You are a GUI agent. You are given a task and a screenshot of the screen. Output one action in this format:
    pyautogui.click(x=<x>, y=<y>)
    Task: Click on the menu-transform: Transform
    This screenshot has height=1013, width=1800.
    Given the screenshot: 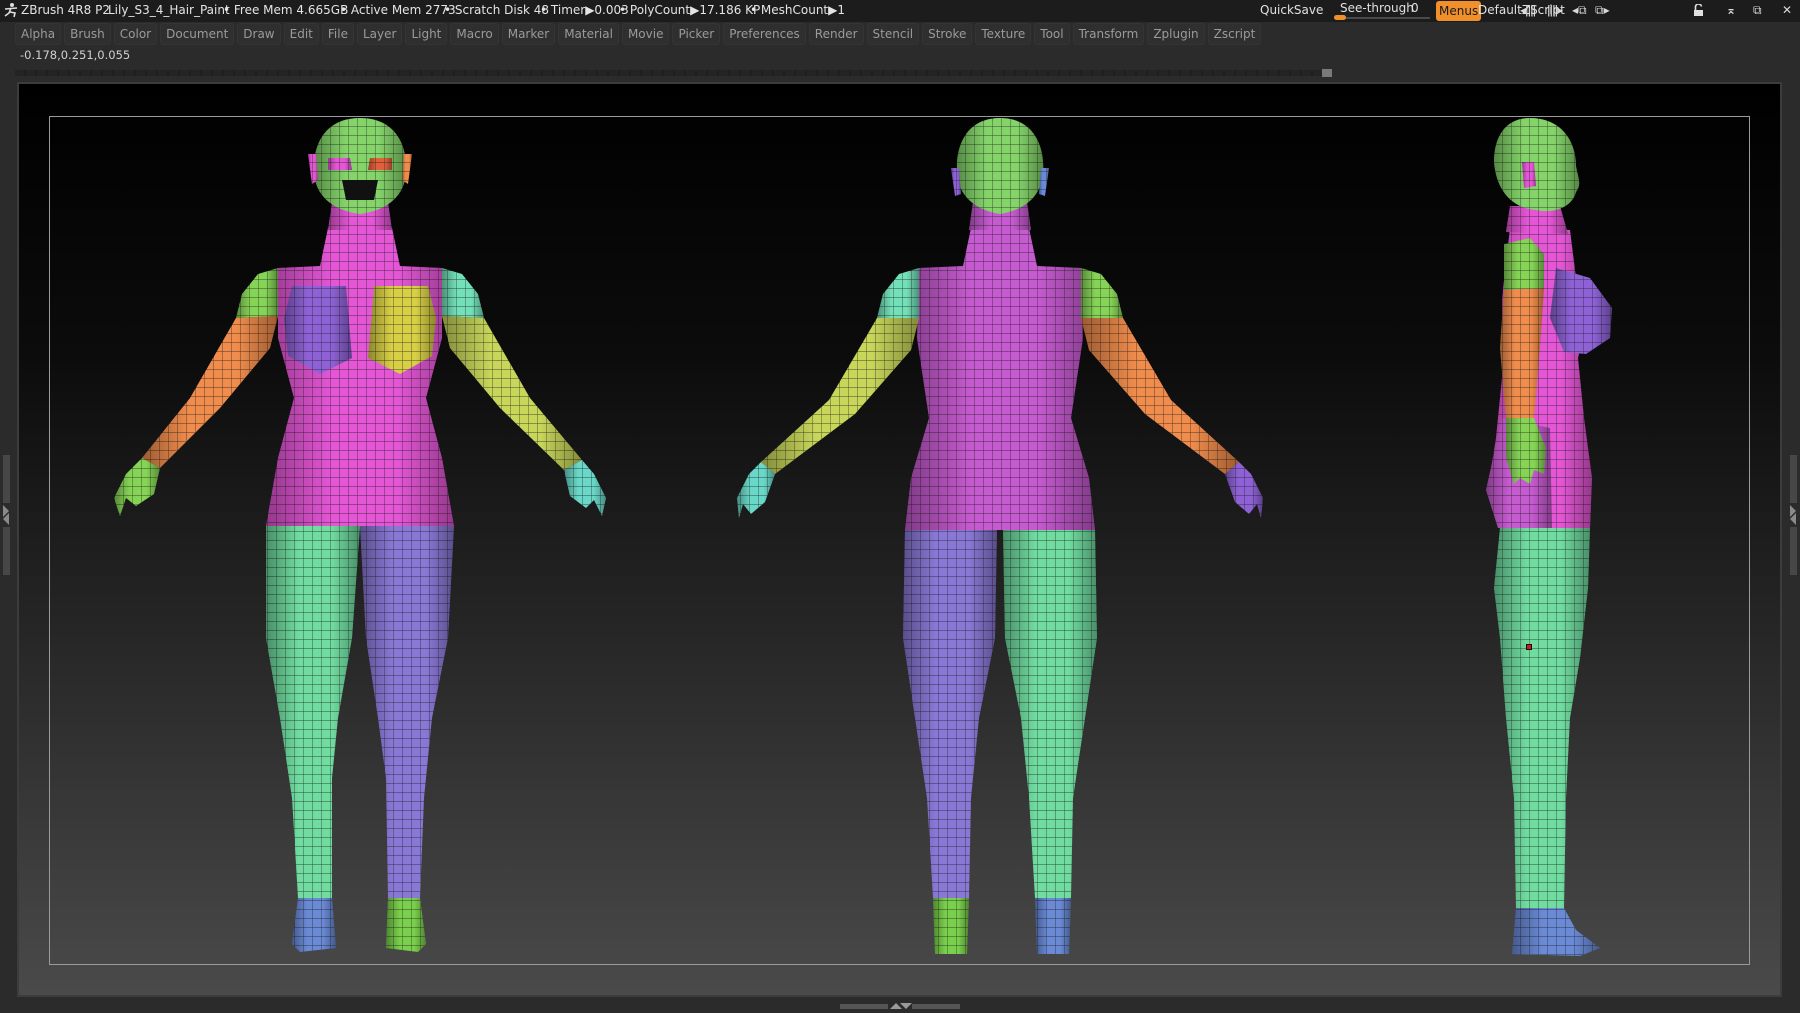 What is the action you would take?
    pyautogui.click(x=1108, y=34)
    